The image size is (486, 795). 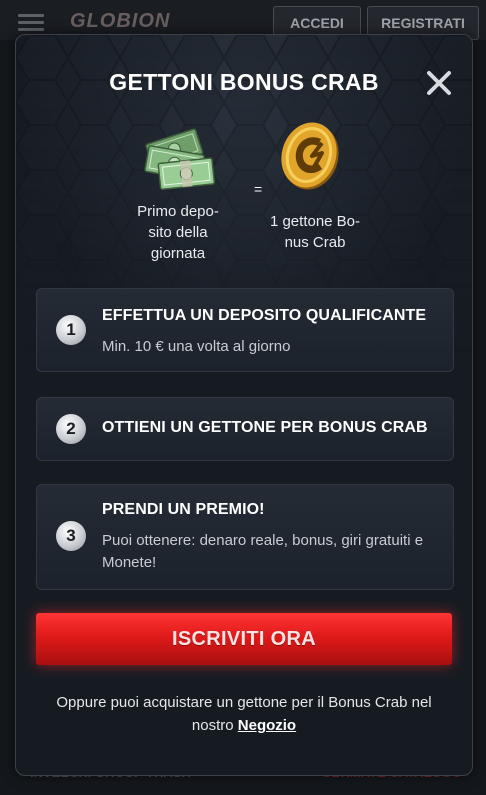 I want to click on signup-now-button: ISCRIVITI ORA, so click(x=244, y=639).